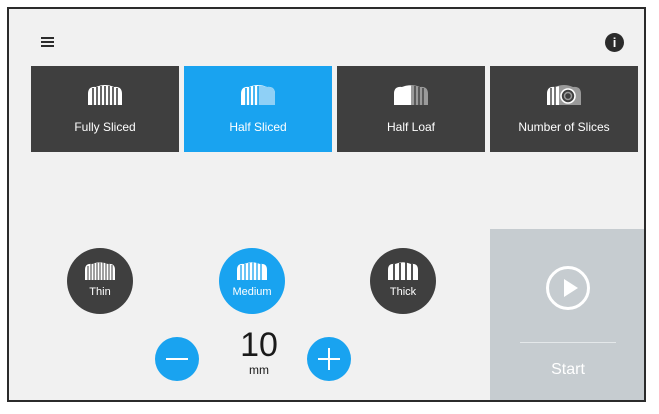  I want to click on thick-slices-loaf-icon, so click(403, 271).